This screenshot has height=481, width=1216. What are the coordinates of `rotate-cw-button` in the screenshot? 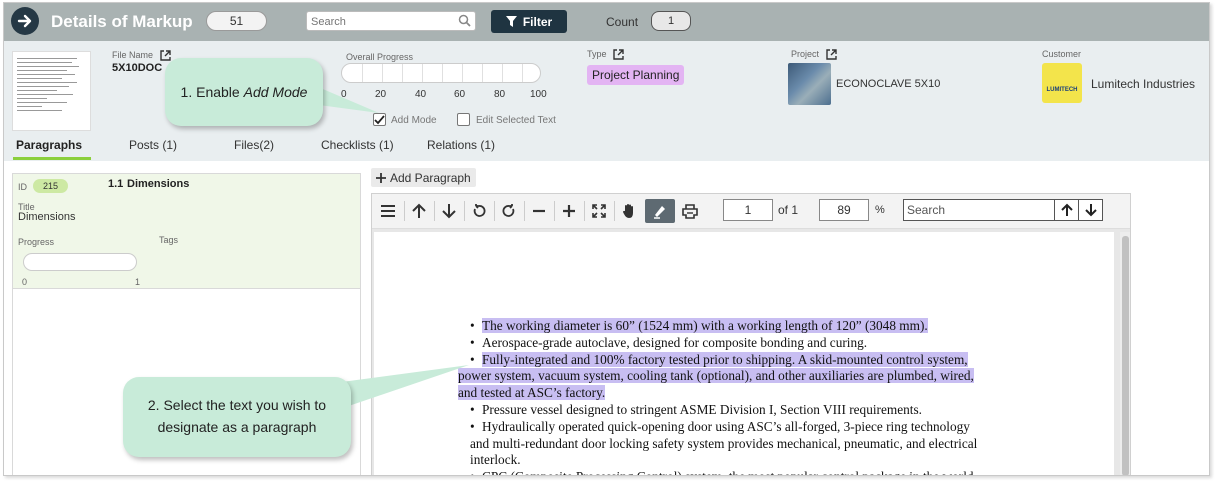 It's located at (509, 211).